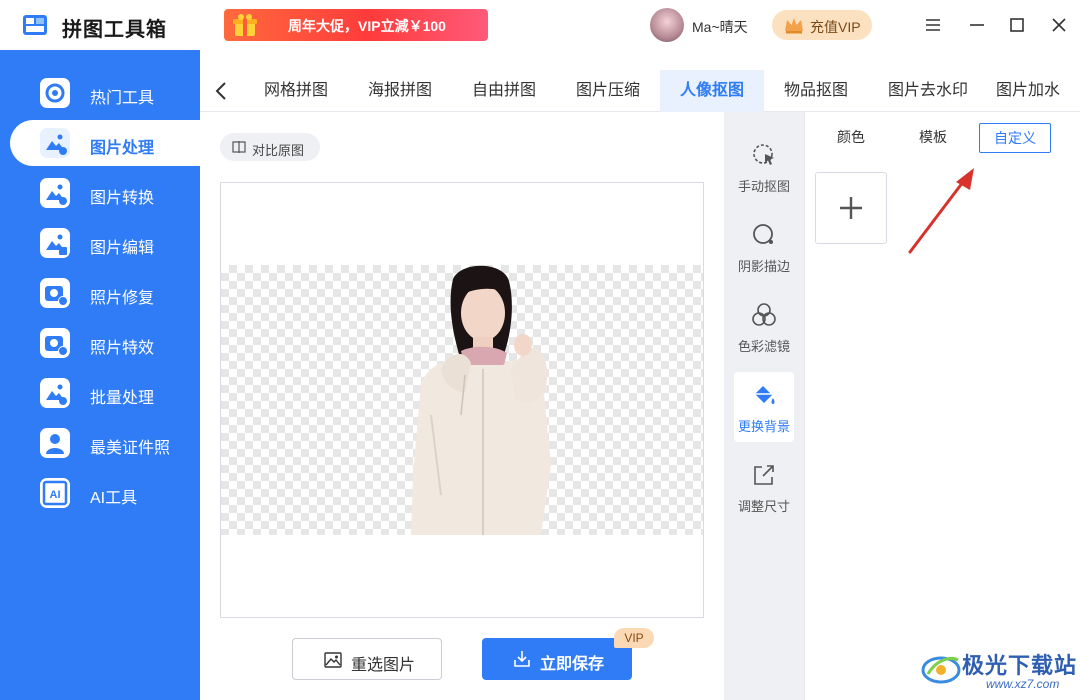  I want to click on id-photo-icon, so click(55, 443).